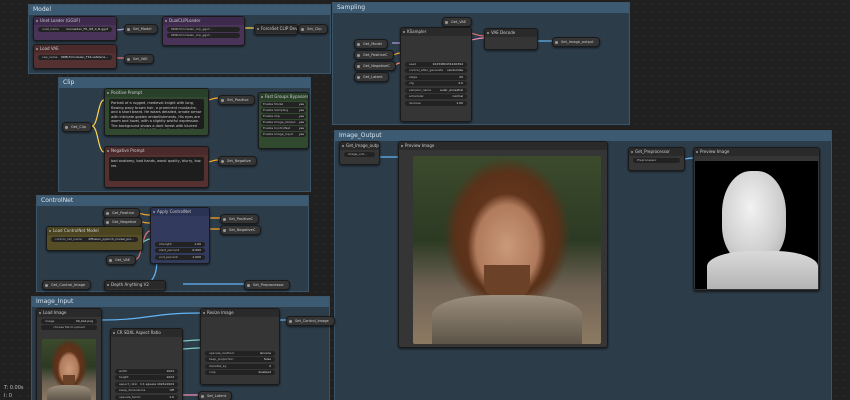 The image size is (850, 400). What do you see at coordinates (241, 230) in the screenshot?
I see `set-negativec-pill: Set_NegativeC` at bounding box center [241, 230].